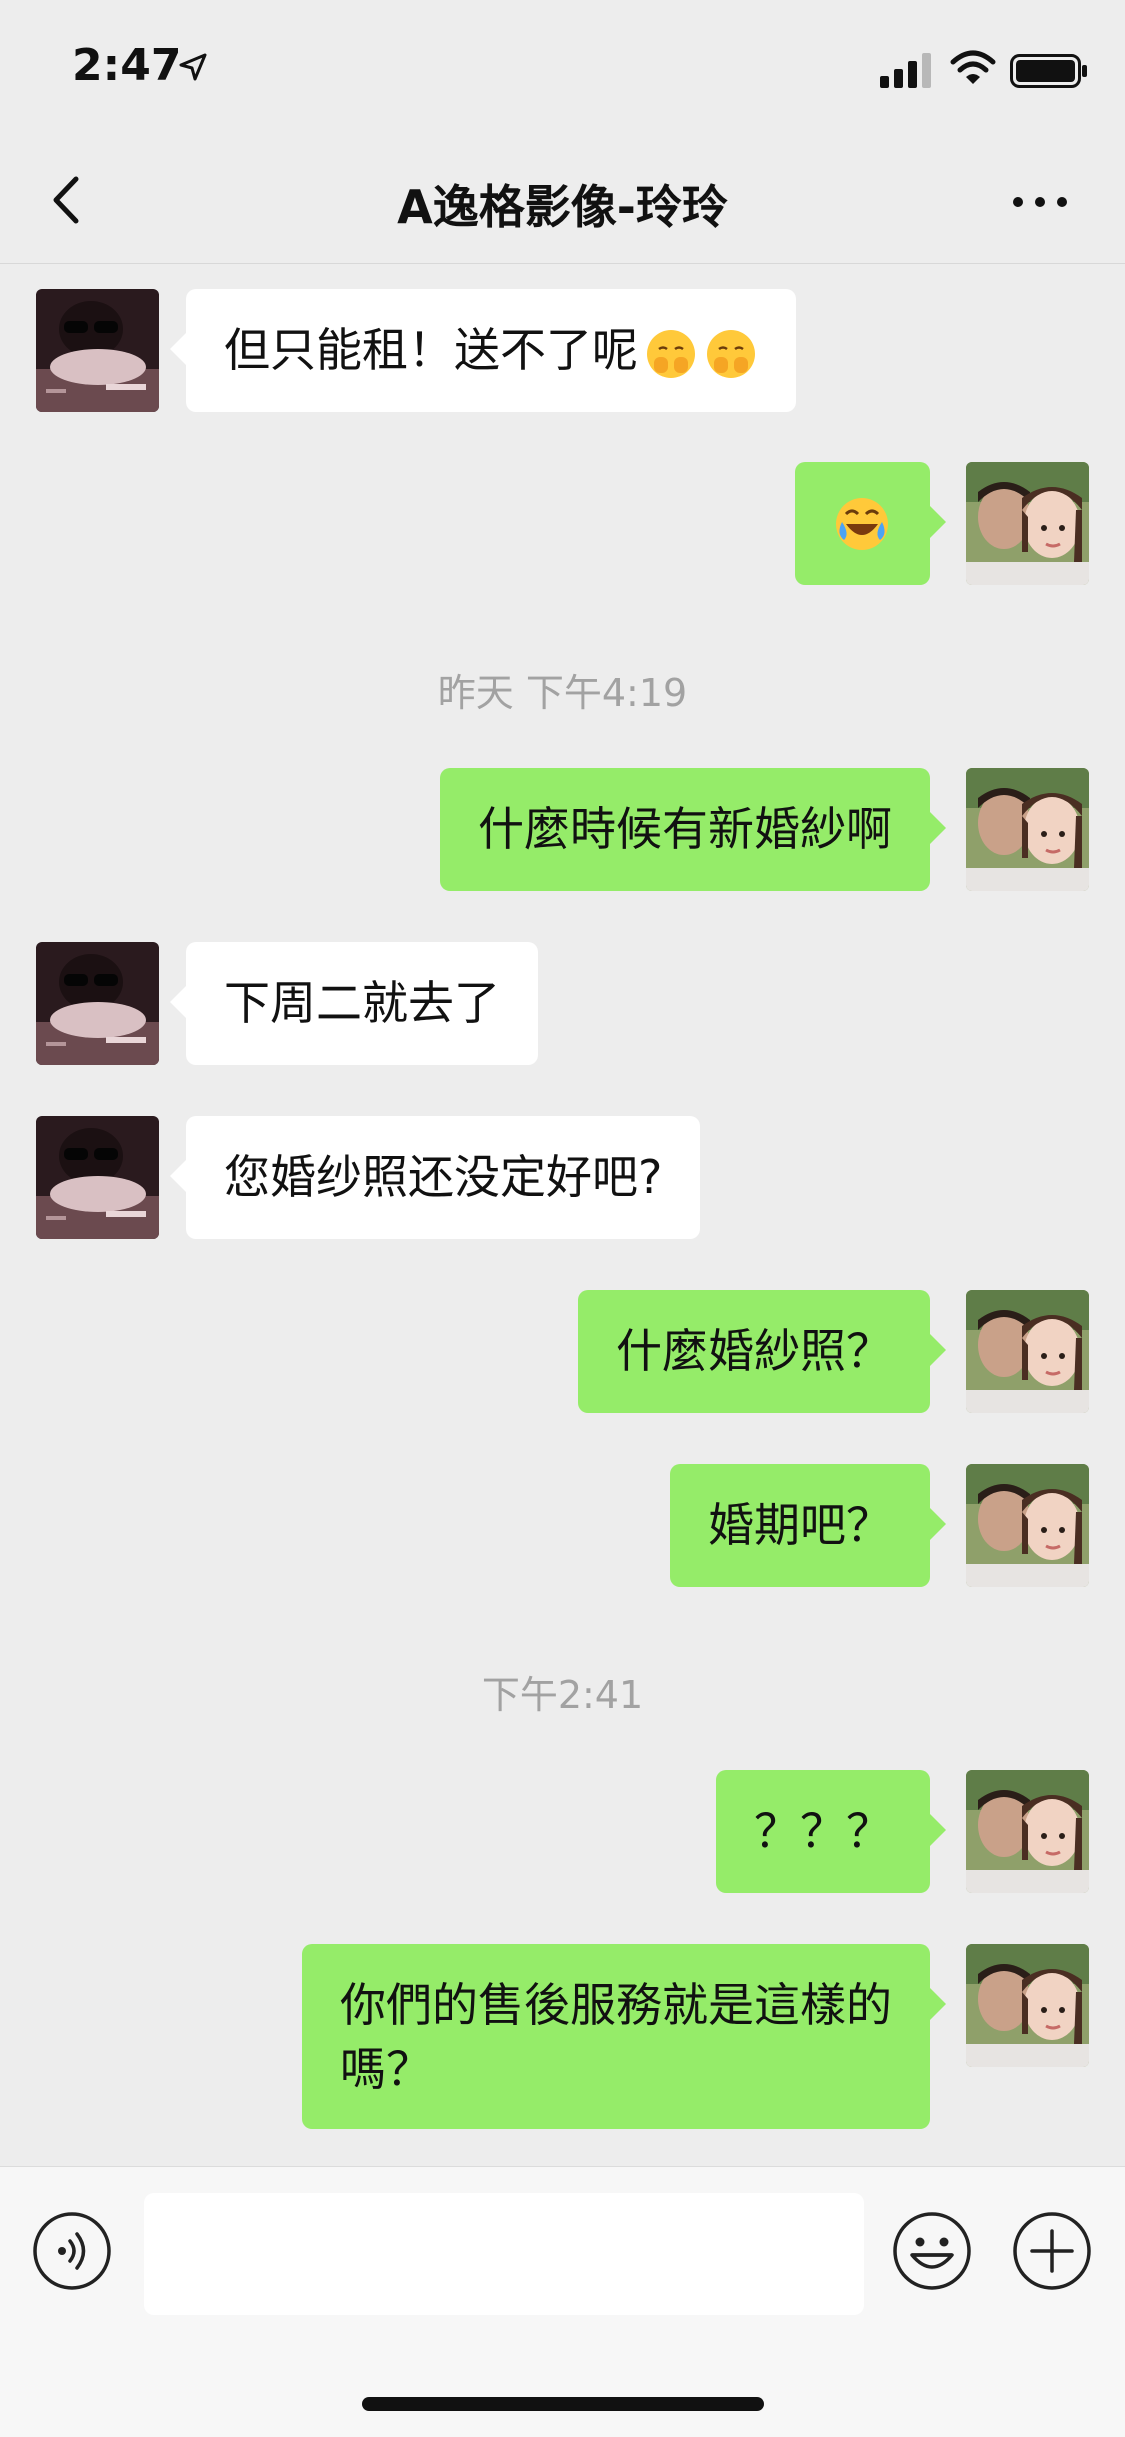 This screenshot has width=1125, height=2437. I want to click on message-input, so click(504, 2254).